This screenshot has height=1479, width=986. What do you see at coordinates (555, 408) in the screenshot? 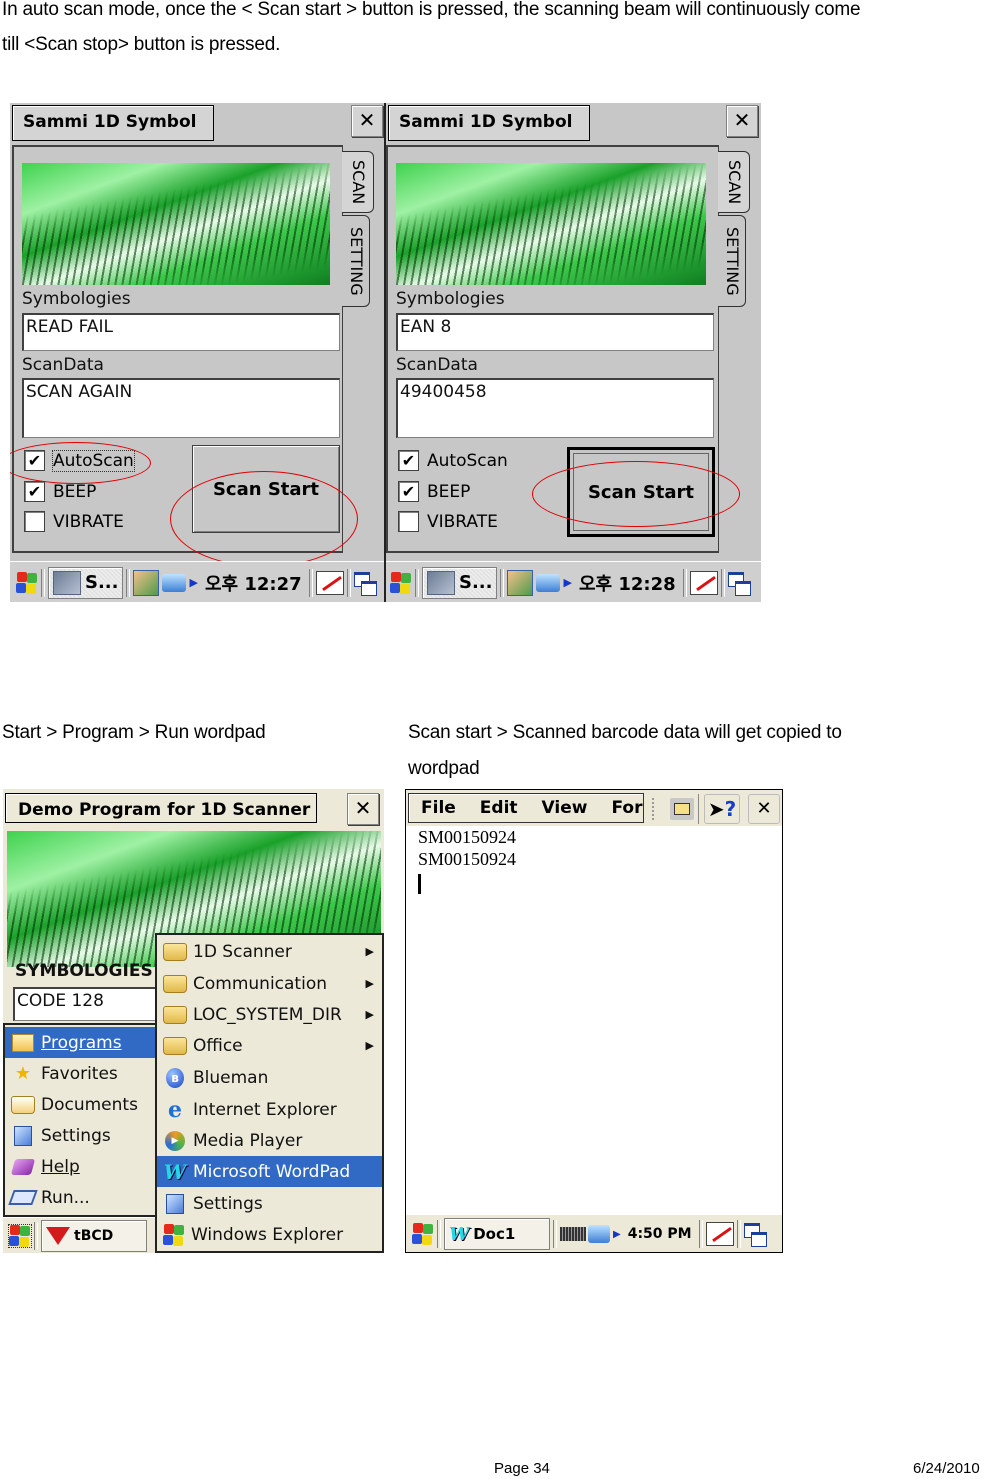
I see `scandata-field: 49400458` at bounding box center [555, 408].